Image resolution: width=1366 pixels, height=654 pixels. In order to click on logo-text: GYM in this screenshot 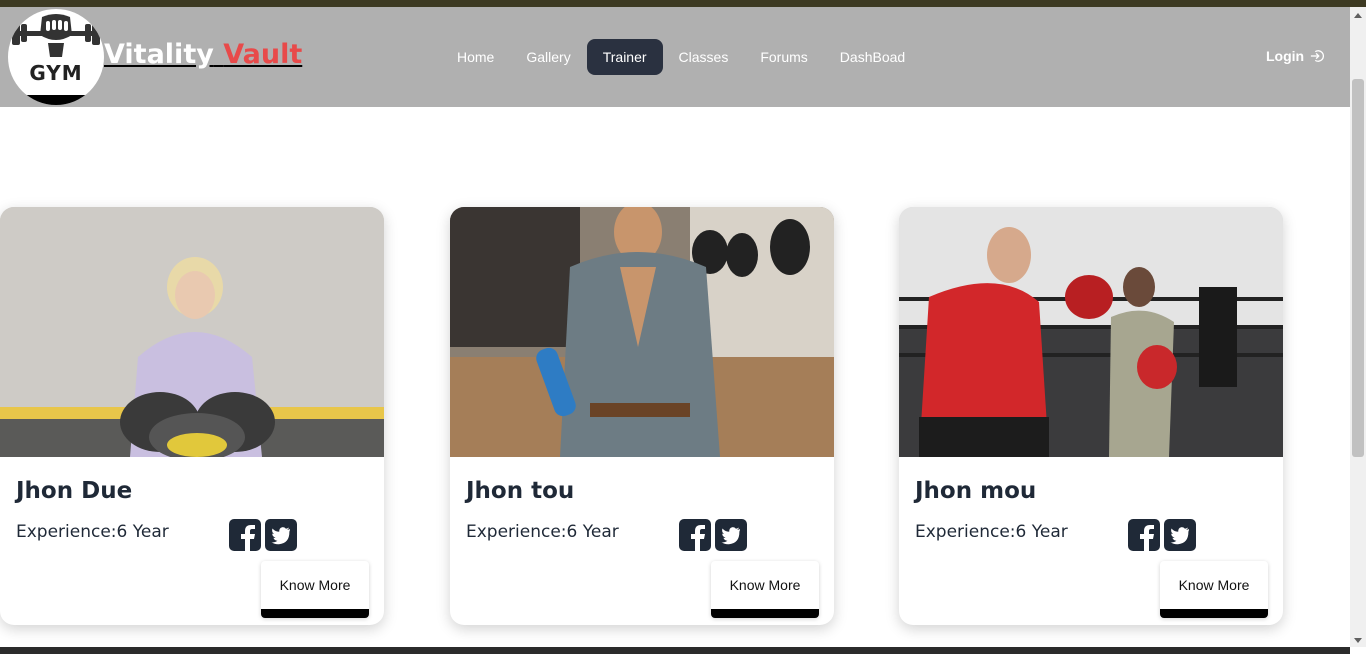, I will do `click(56, 73)`.